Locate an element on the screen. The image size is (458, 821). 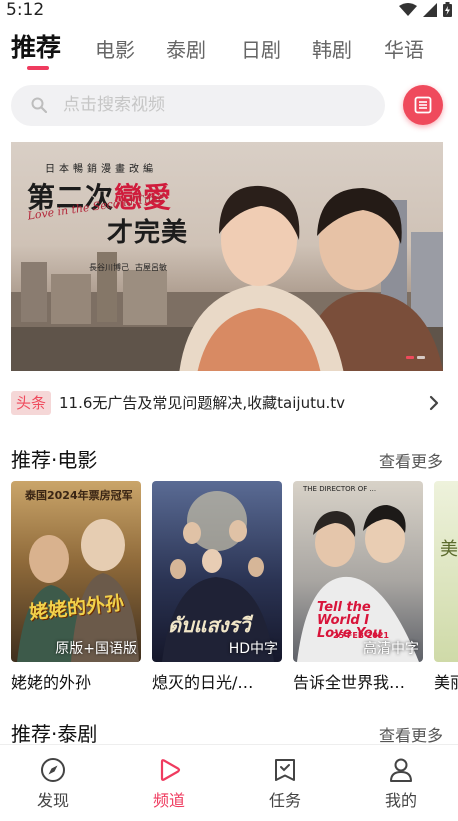
nav-profile: 我的 is located at coordinates (401, 784).